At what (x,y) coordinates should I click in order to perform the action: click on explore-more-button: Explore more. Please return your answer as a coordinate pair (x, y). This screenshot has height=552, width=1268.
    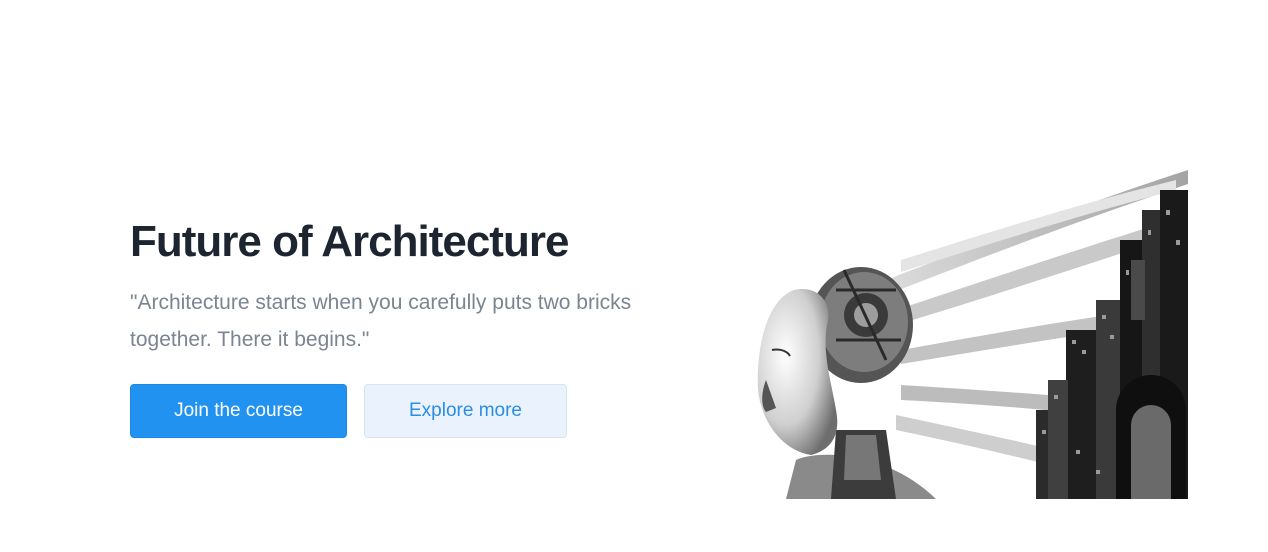
    Looking at the image, I should click on (465, 411).